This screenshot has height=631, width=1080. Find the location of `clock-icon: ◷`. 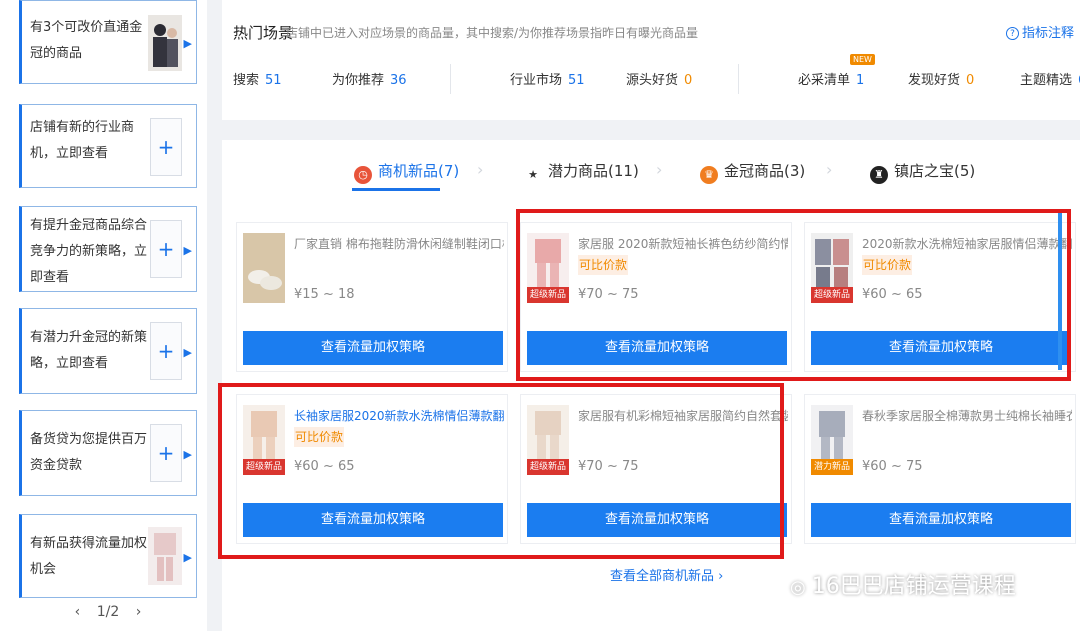

clock-icon: ◷ is located at coordinates (363, 175).